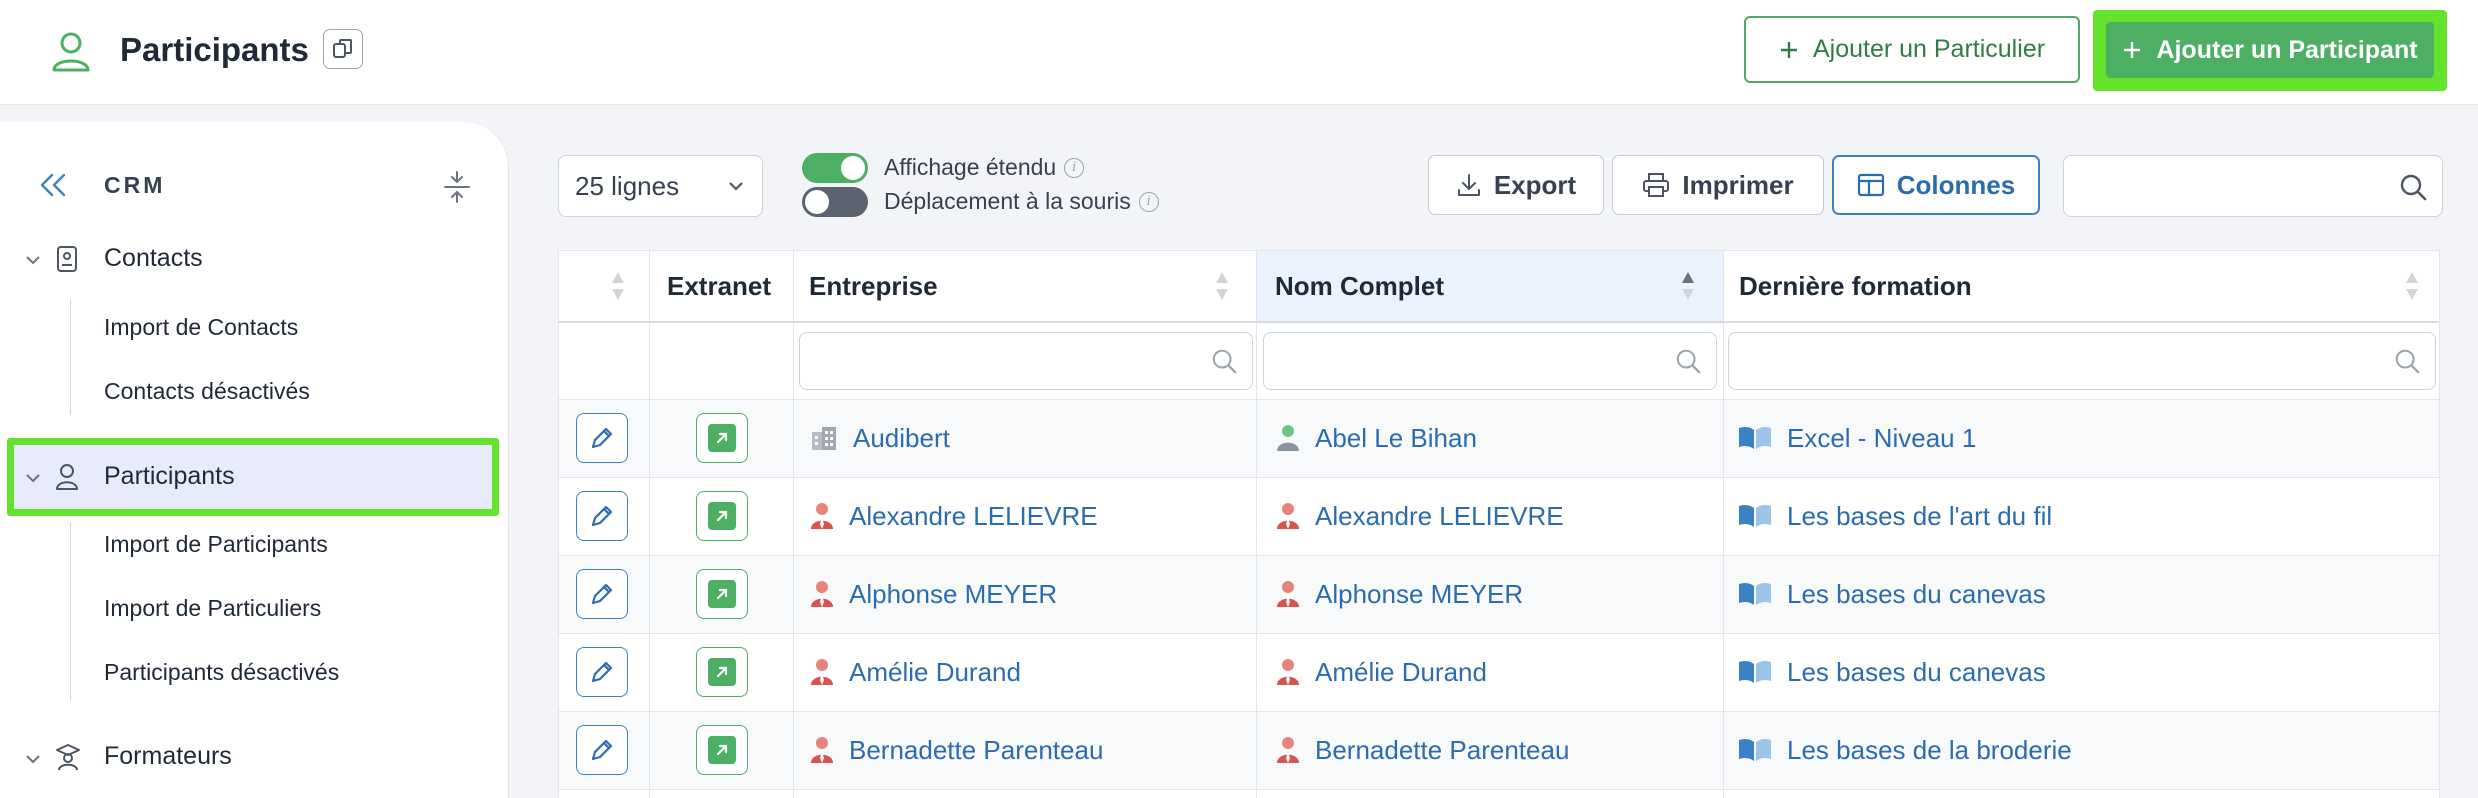 The height and width of the screenshot is (798, 2478). Describe the element at coordinates (67, 259) in the screenshot. I see `contact-card-icon` at that location.